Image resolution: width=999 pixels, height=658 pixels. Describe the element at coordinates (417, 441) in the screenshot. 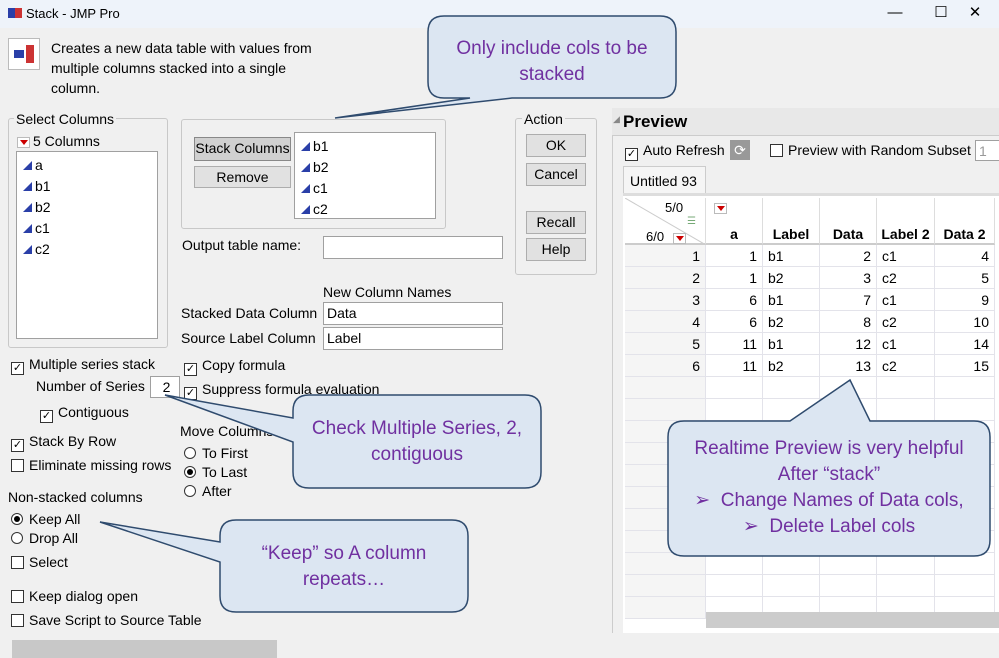

I see `callout-multiple-series: Check Multiple Series, 2, contiguous` at that location.